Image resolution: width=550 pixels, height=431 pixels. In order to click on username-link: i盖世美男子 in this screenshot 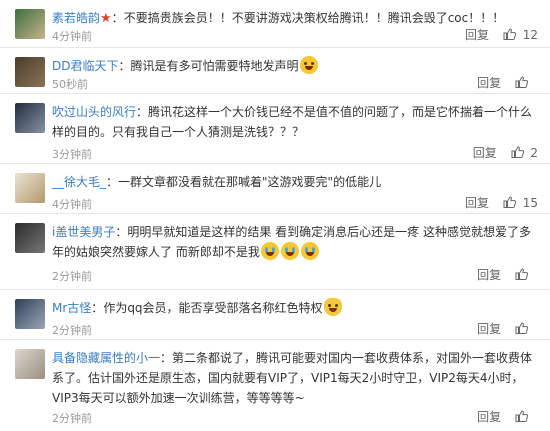, I will do `click(83, 232)`.